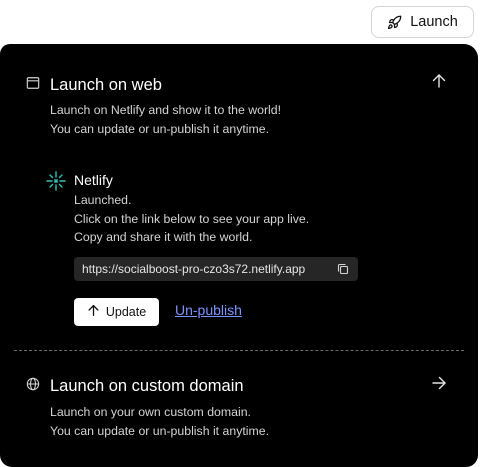 The image size is (482, 467). Describe the element at coordinates (434, 22) in the screenshot. I see `launch-button-label: Launch` at that location.